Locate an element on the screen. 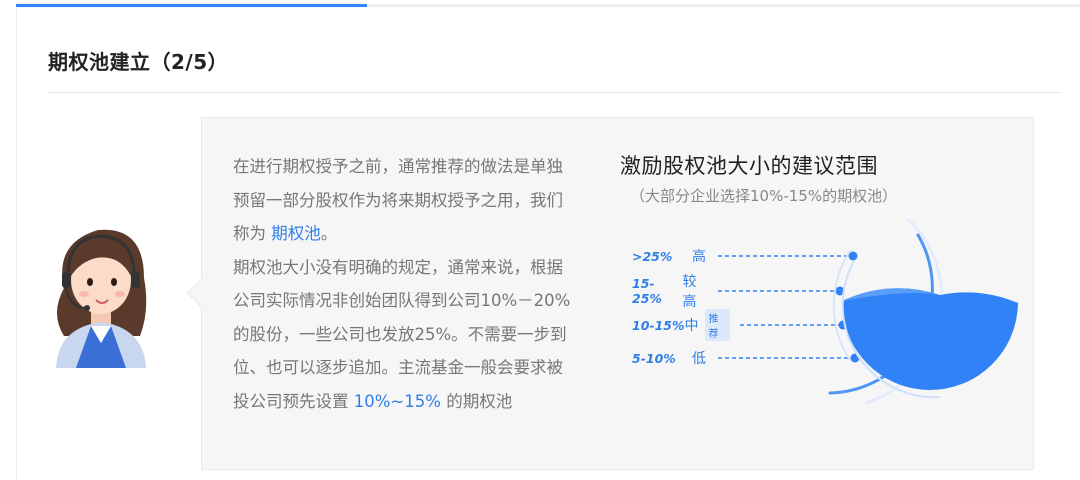  pool-gauge is located at coordinates (923, 311).